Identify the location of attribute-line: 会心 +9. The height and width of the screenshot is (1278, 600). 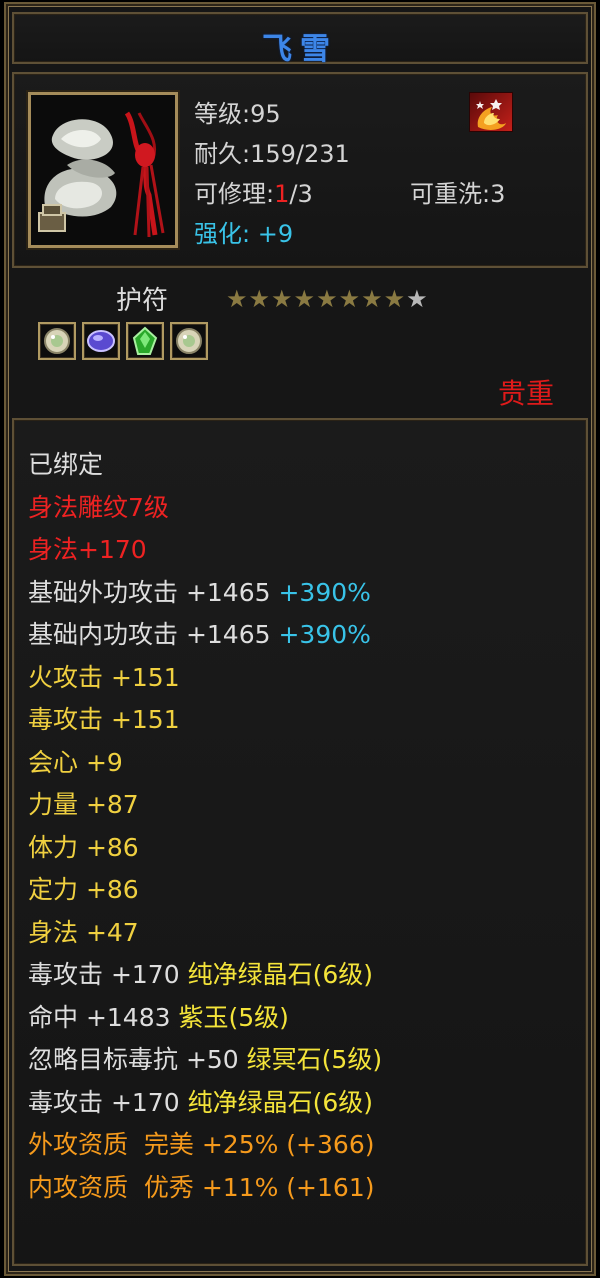
(205, 763).